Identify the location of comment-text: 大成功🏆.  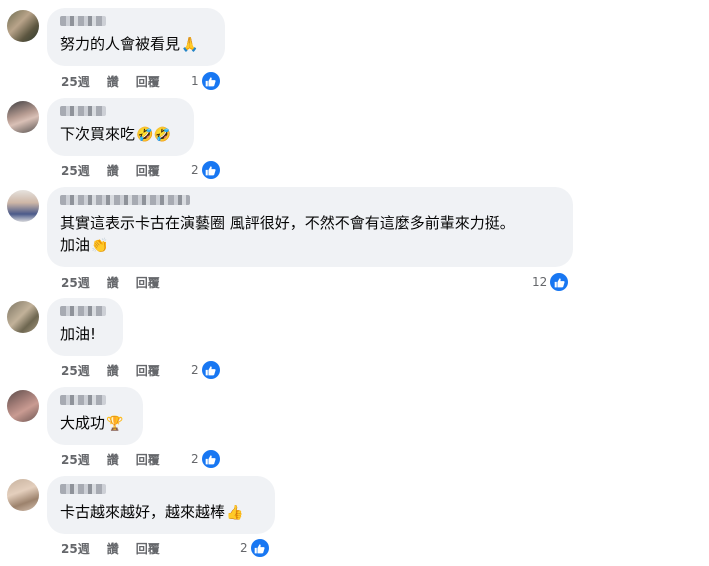
(95, 423).